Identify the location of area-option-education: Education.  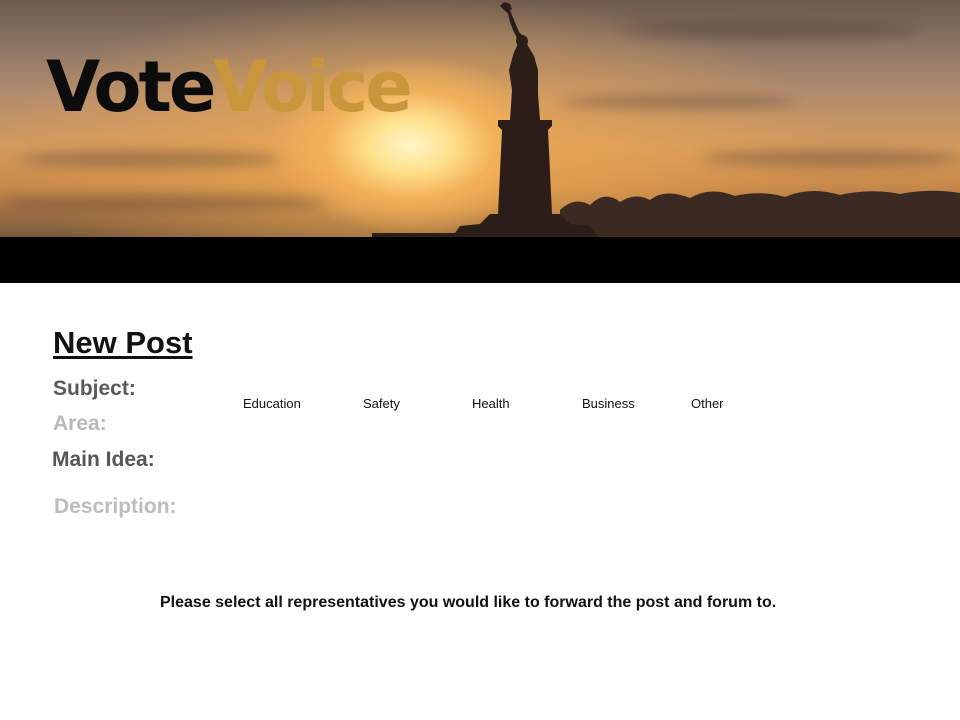
(272, 403).